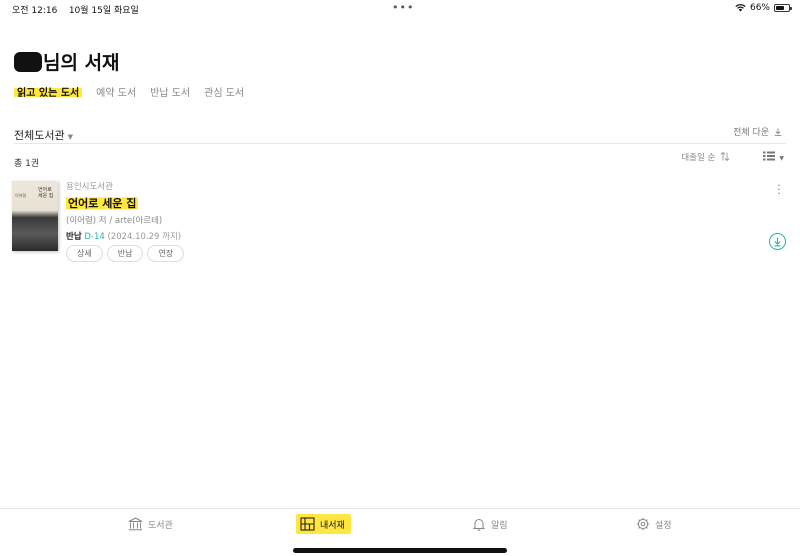 This screenshot has width=800, height=556. I want to click on more-options-icon: · · ·, so click(779, 189).